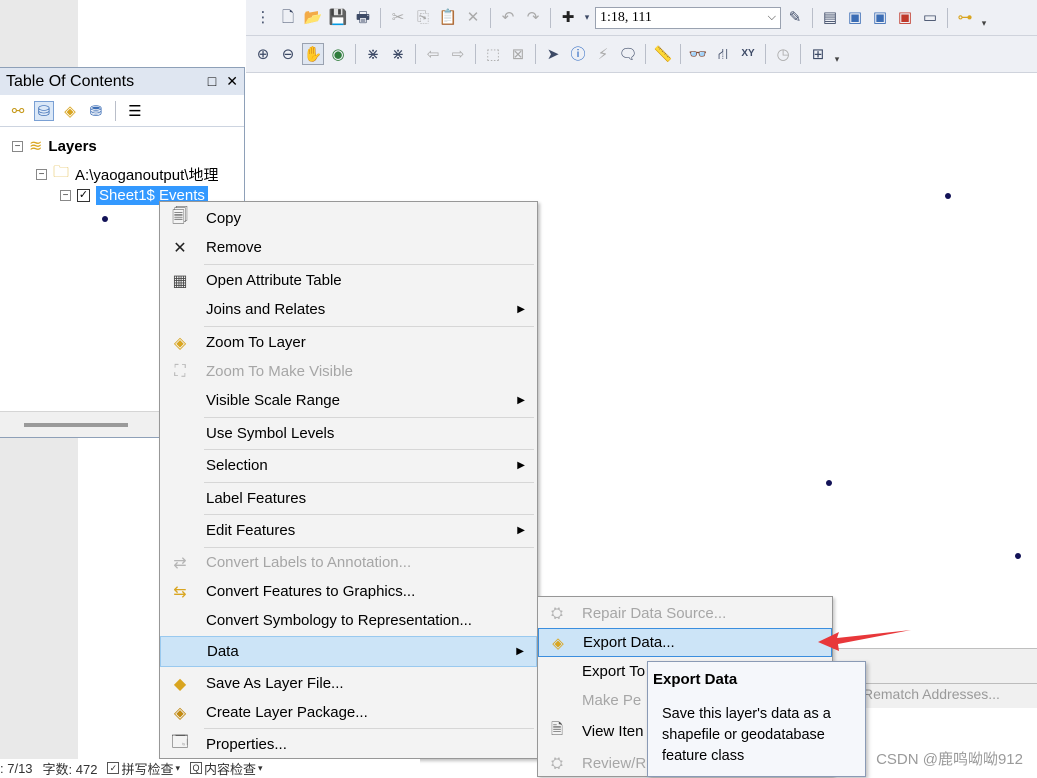  I want to click on zoom-out-icon: ⊖, so click(288, 54).